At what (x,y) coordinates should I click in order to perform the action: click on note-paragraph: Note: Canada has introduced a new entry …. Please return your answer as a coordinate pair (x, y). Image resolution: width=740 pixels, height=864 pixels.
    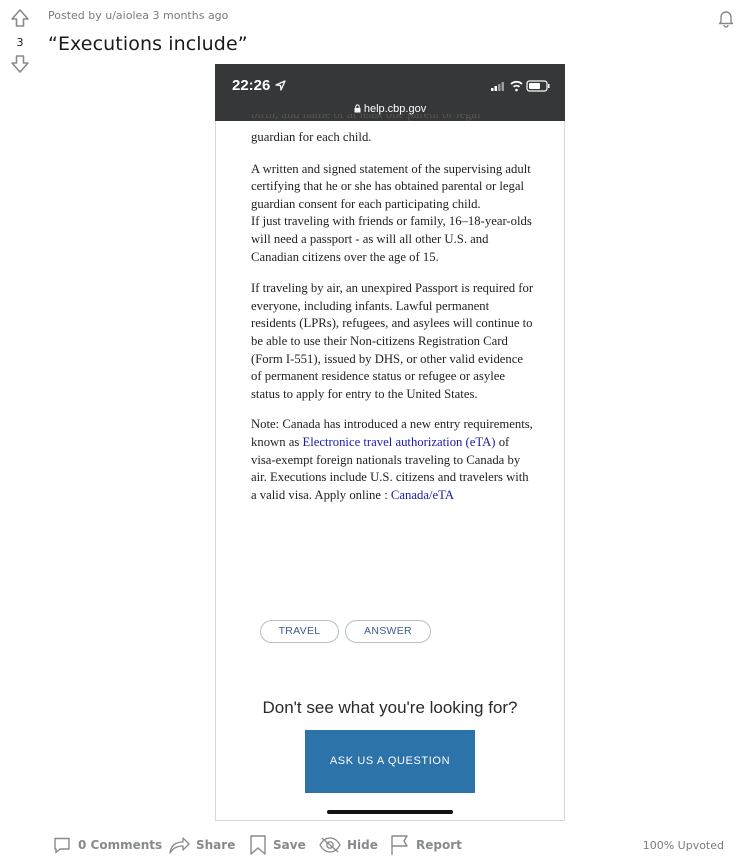
    Looking at the image, I should click on (392, 459).